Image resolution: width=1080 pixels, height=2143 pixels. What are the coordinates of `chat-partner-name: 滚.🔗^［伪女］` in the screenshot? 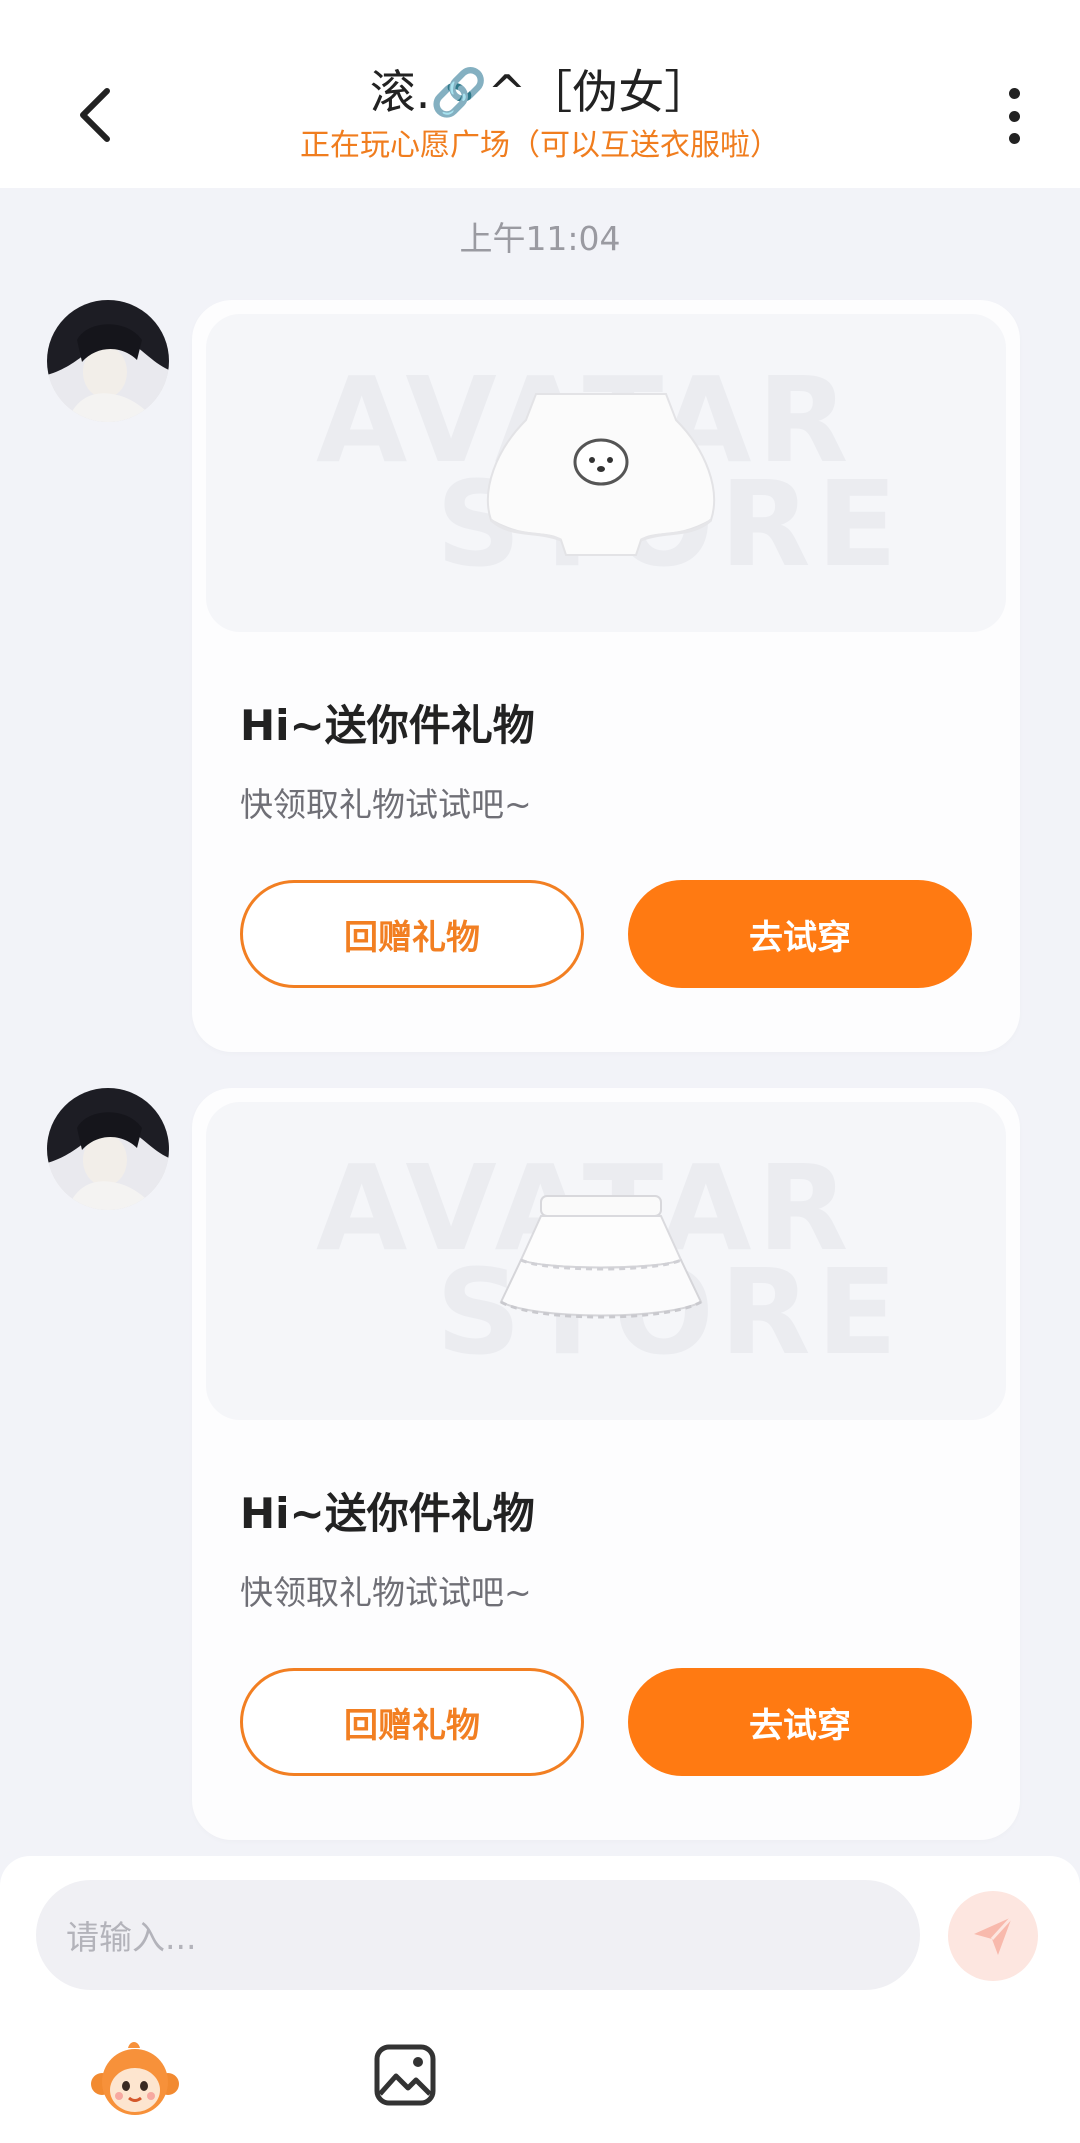 It's located at (540, 92).